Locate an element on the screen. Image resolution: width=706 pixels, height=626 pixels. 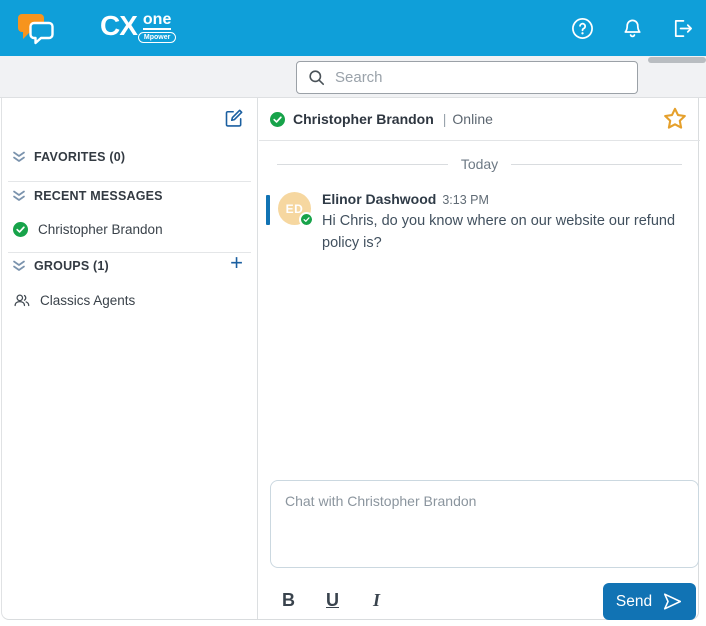
search-box is located at coordinates (467, 77).